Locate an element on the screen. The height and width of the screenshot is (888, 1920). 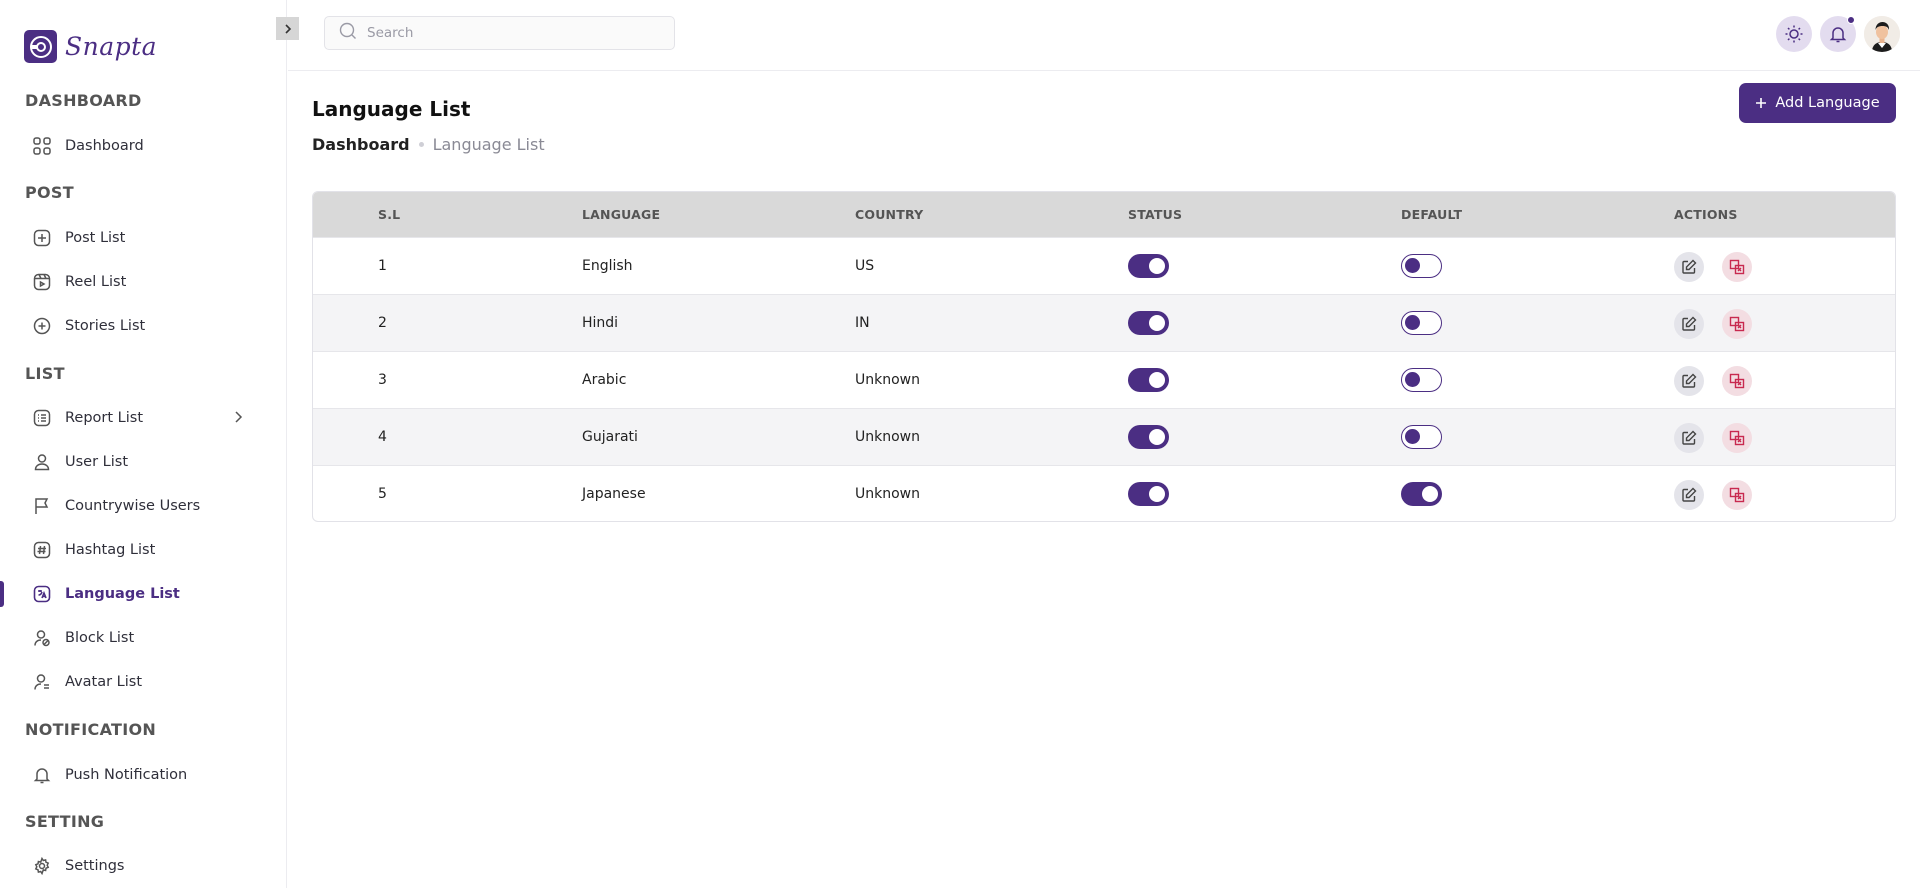
breadcrumb-separator is located at coordinates (421, 144).